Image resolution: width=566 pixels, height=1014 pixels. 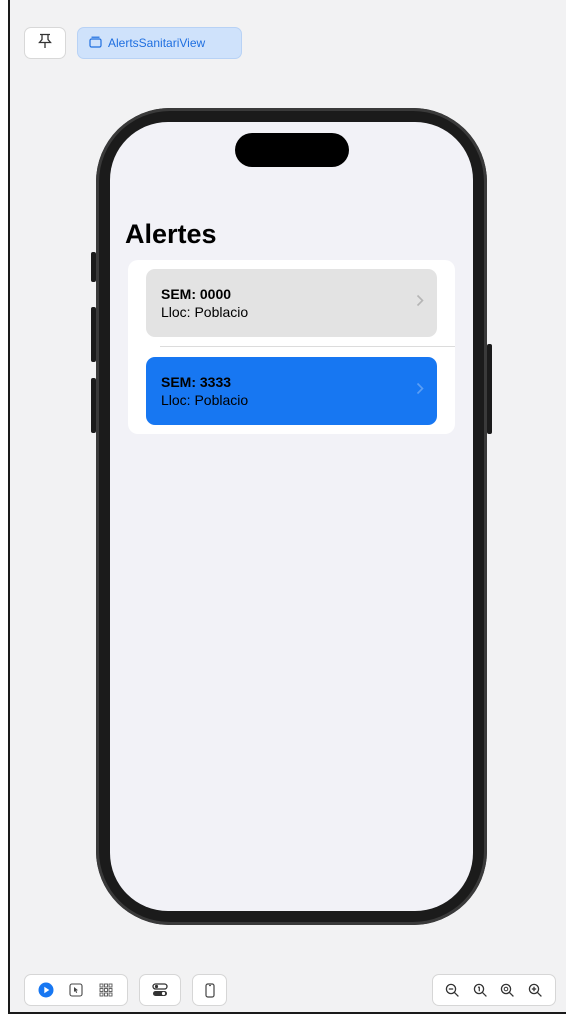 I want to click on rectangle-stack-icon, so click(x=95, y=43).